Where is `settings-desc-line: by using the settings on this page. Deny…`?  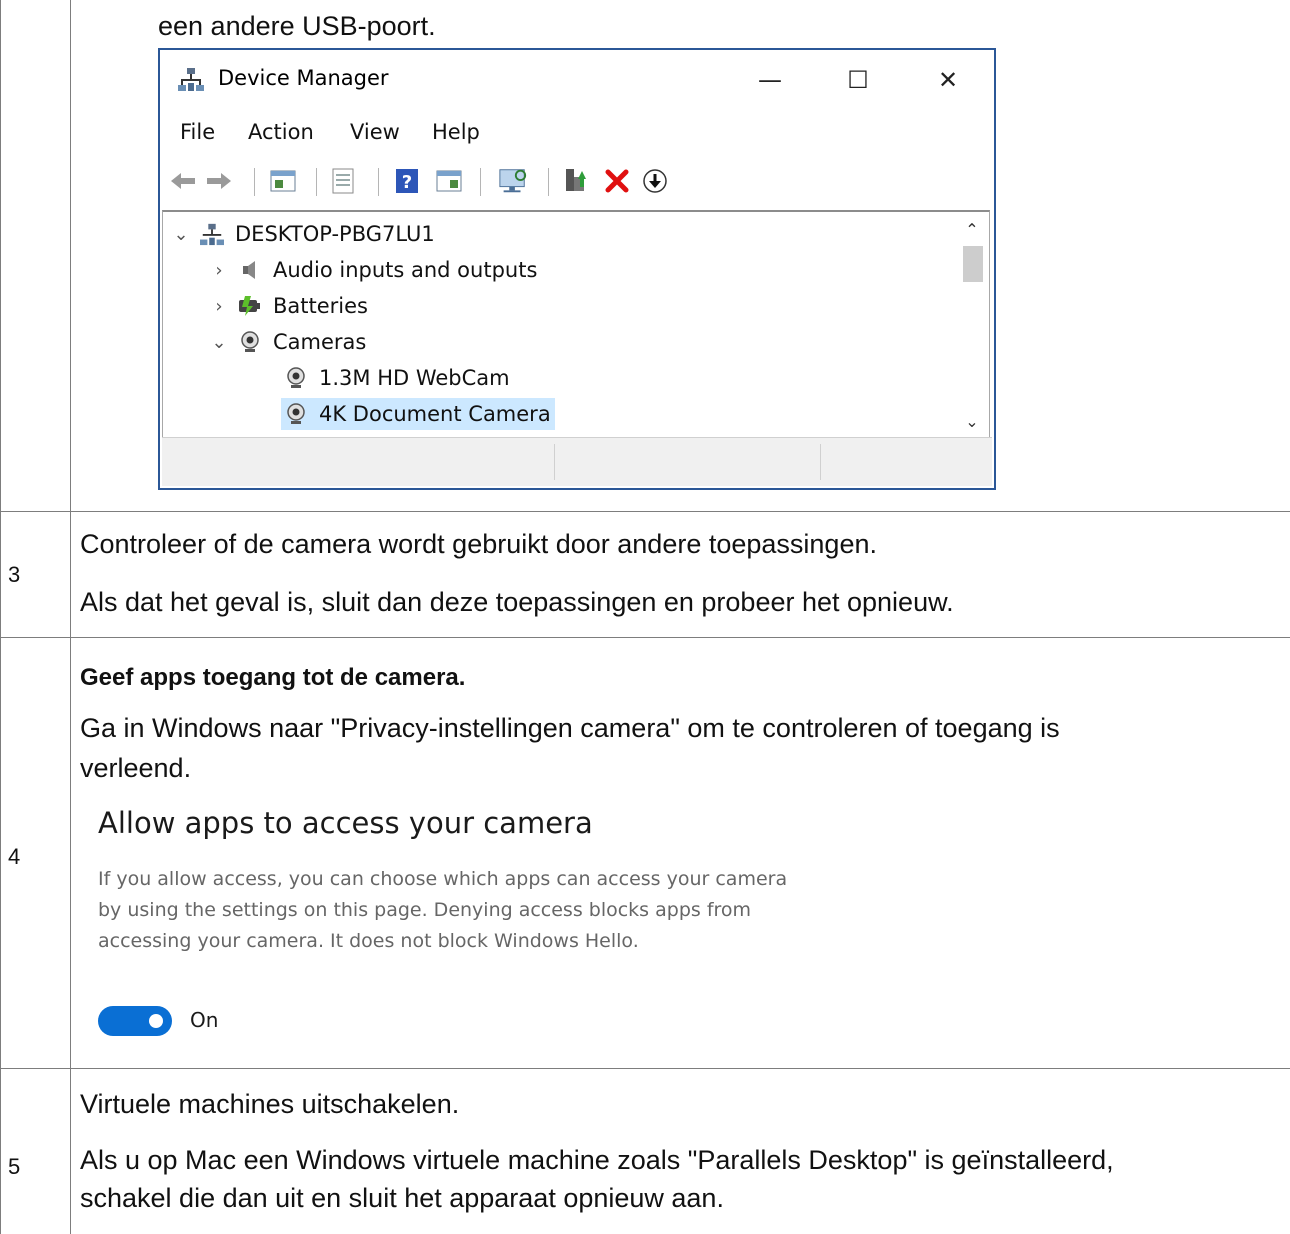
settings-desc-line: by using the settings on this page. Deny… is located at coordinates (425, 910).